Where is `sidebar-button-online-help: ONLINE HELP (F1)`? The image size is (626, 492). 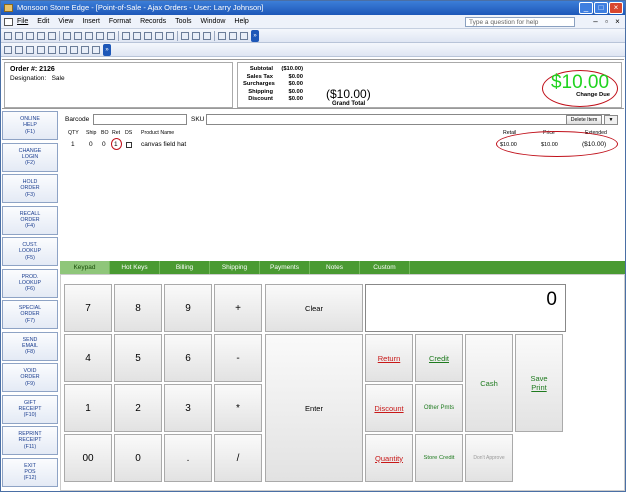
sidebar-button-online-help: ONLINE HELP (F1) is located at coordinates (30, 125).